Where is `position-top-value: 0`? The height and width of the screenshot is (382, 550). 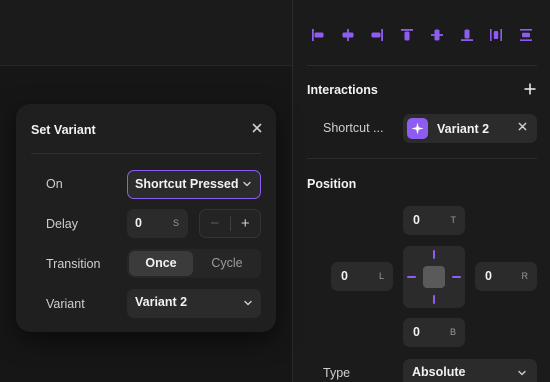
position-top-value: 0 is located at coordinates (416, 220).